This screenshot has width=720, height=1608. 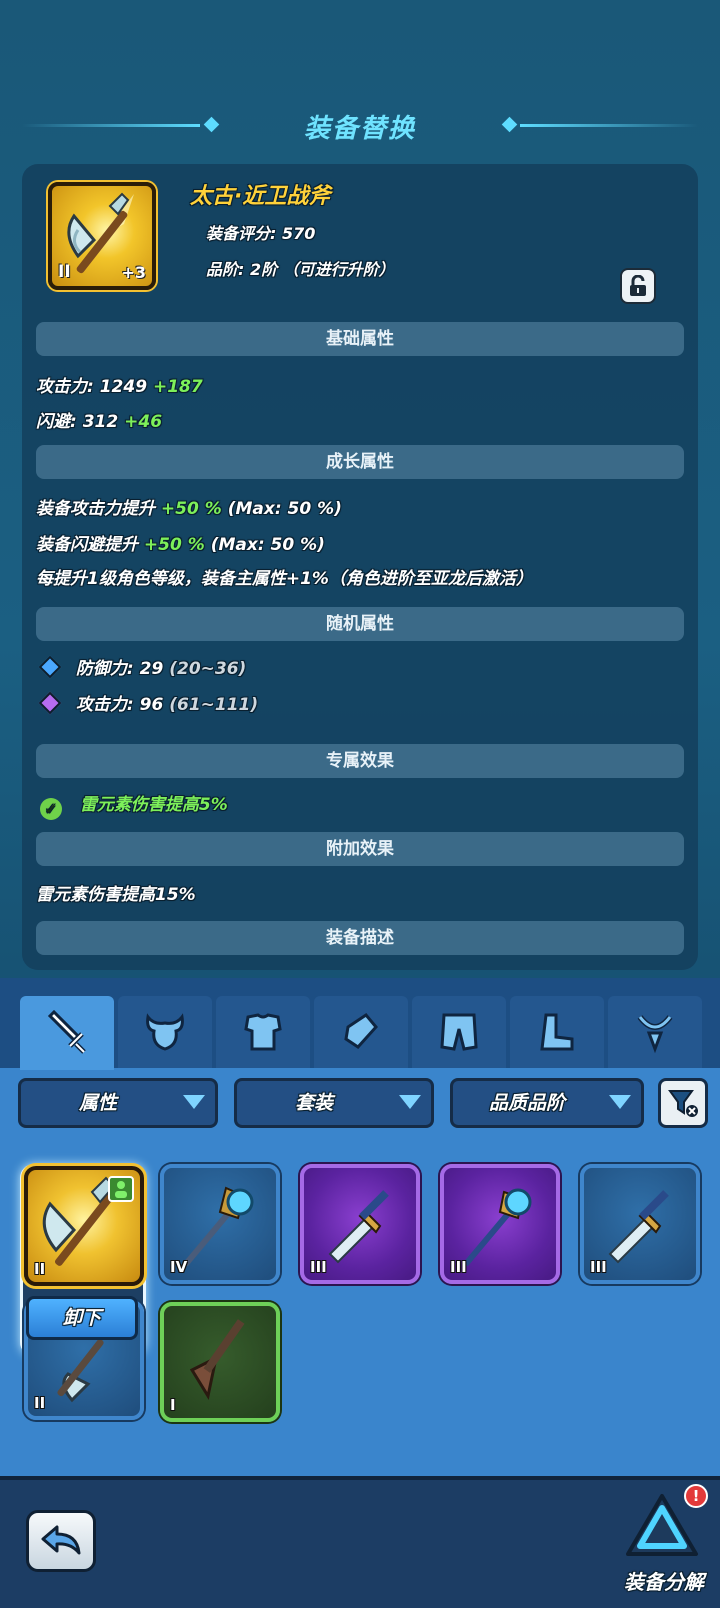 I want to click on exclusive-effect-text: 雷元素伤害提高5%, so click(x=153, y=805).